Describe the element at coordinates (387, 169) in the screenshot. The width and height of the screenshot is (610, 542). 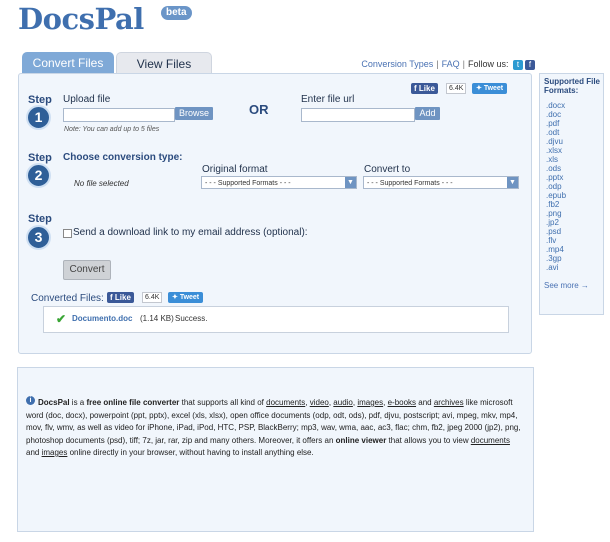
I see `convert-to-label: Convert to` at that location.